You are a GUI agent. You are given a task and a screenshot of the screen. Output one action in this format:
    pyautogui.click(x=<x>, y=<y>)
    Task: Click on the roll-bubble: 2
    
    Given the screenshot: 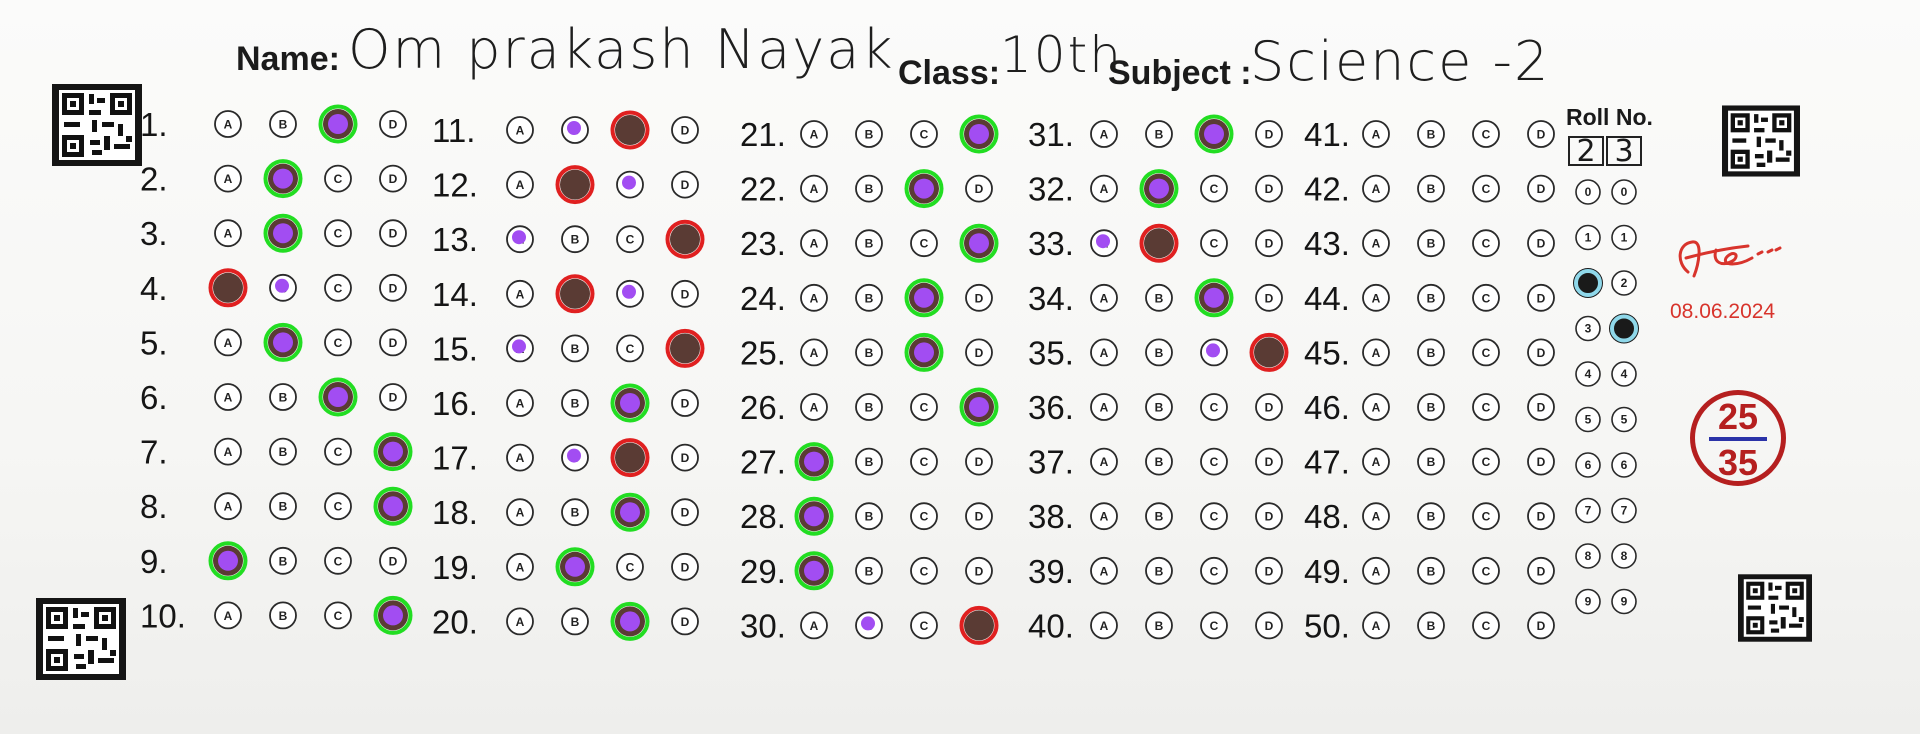 What is the action you would take?
    pyautogui.click(x=1624, y=283)
    